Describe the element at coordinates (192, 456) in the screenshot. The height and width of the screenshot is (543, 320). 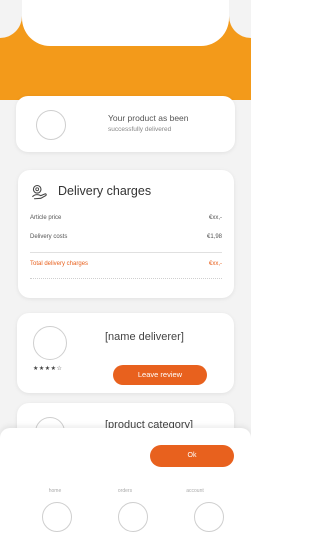
I see `ok-button: Ok` at that location.